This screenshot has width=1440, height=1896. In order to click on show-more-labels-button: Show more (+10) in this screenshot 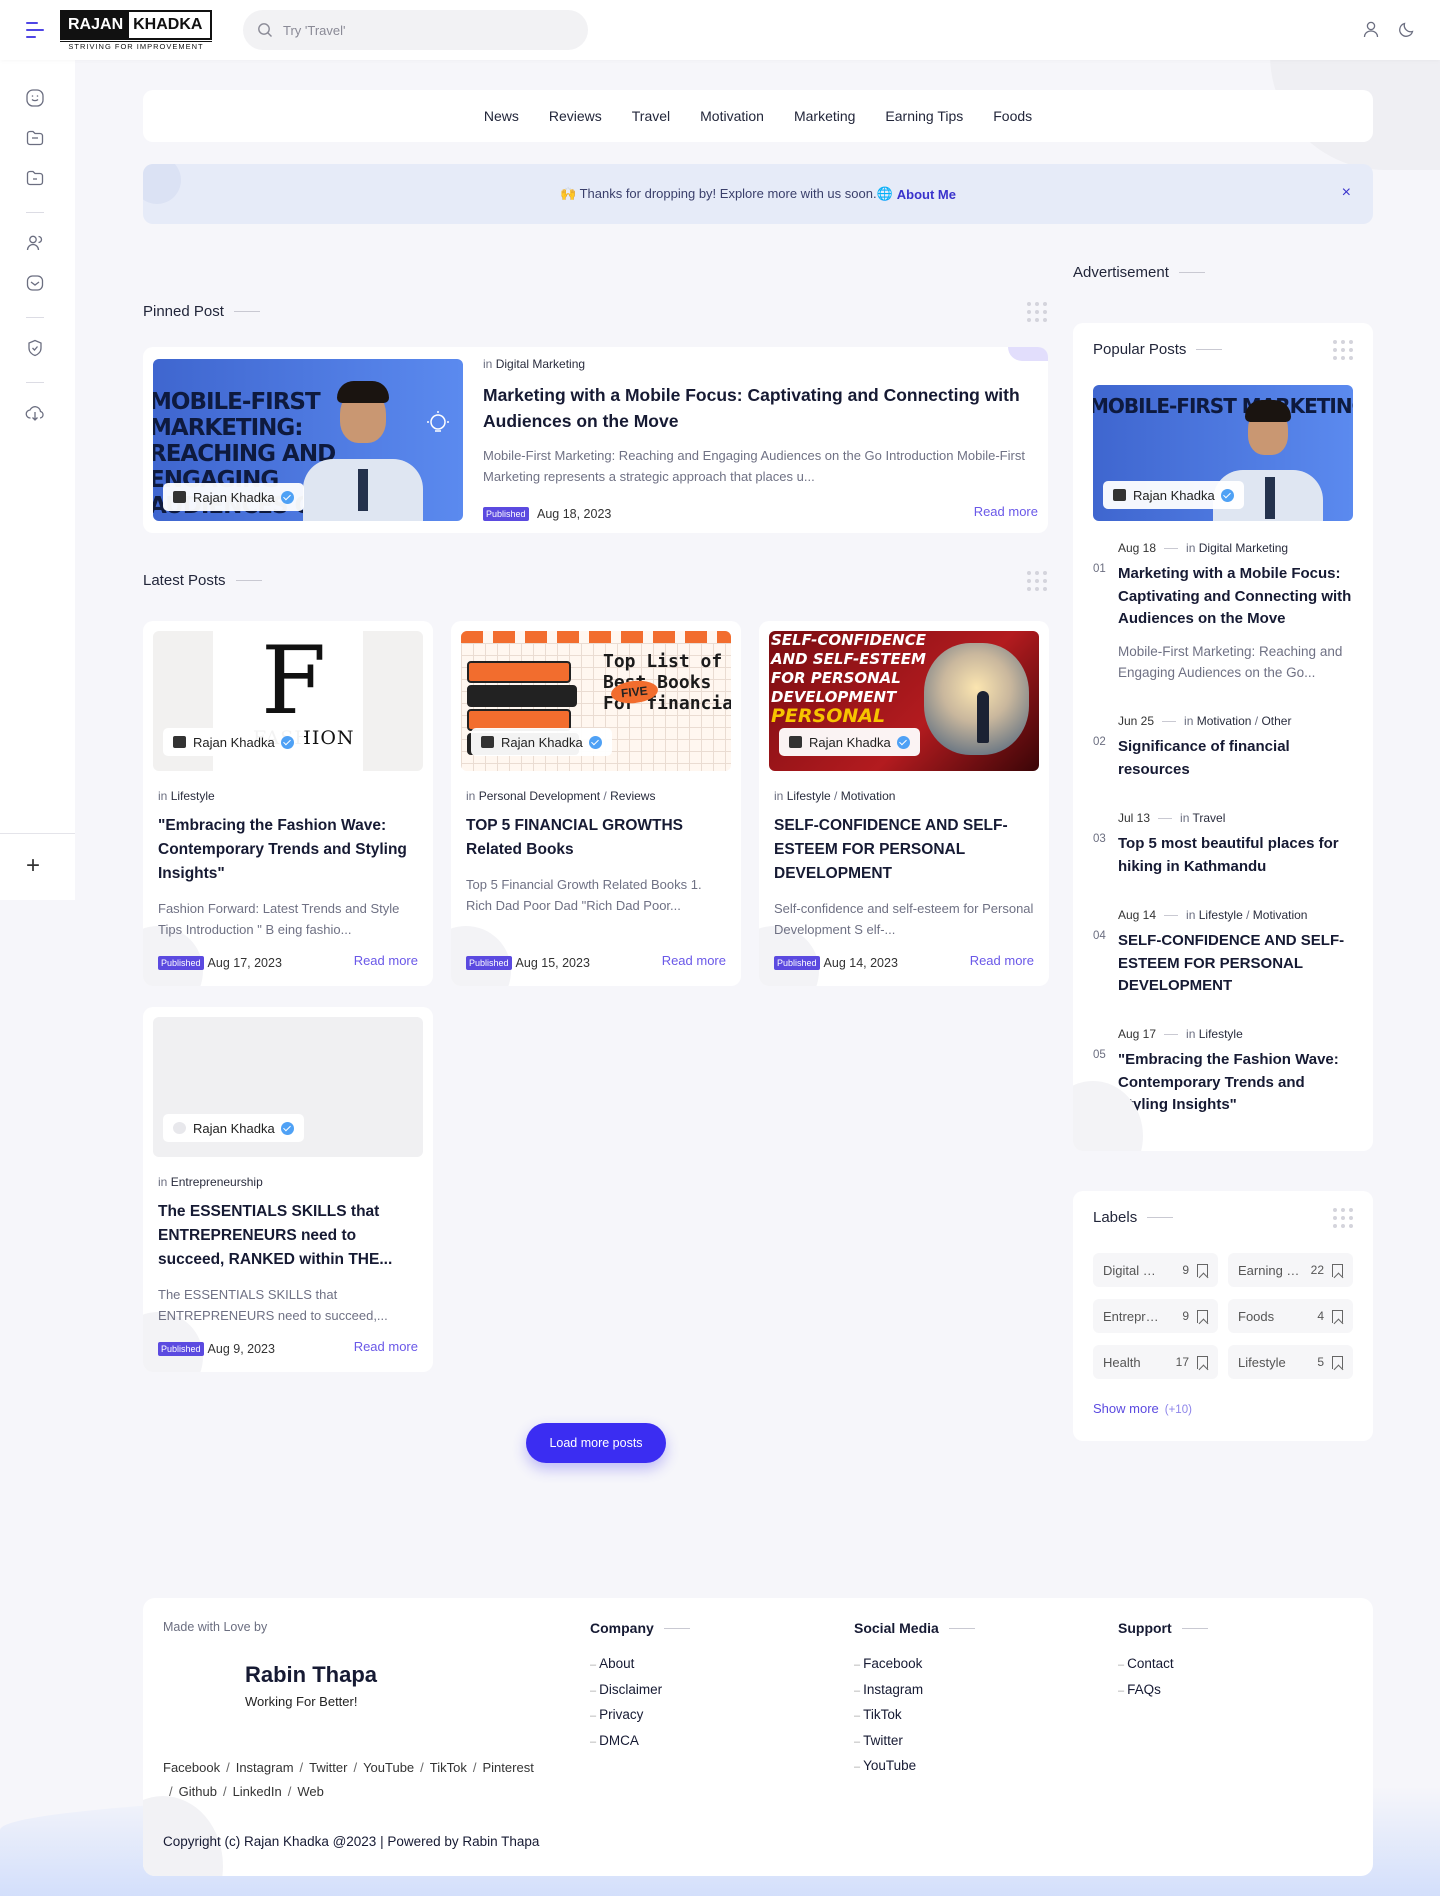, I will do `click(1142, 1408)`.